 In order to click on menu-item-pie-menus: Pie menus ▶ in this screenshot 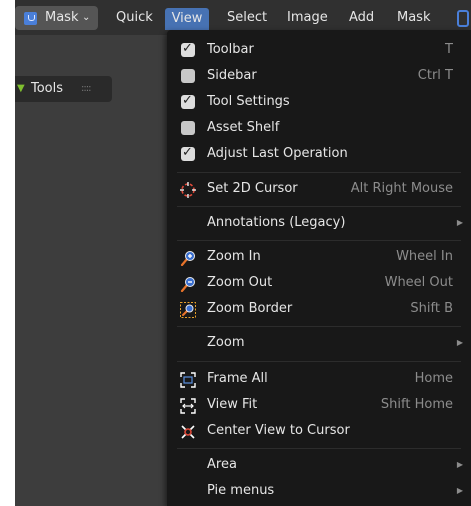, I will do `click(319, 491)`.